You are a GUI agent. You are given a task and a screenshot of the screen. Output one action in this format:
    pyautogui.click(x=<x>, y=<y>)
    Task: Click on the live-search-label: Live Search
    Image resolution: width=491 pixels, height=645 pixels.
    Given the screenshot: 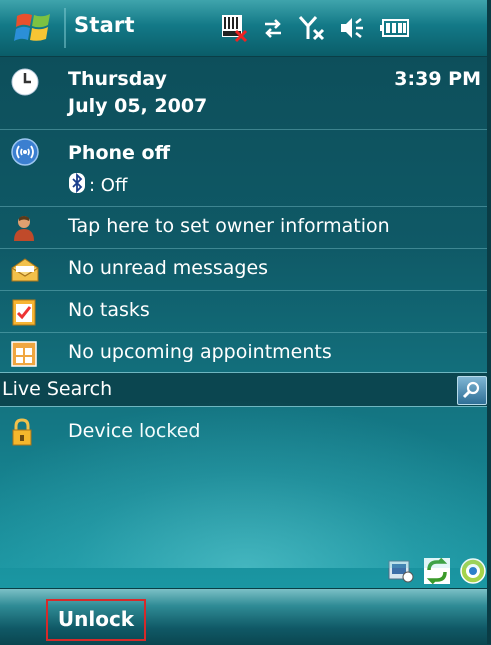 What is the action you would take?
    pyautogui.click(x=57, y=389)
    